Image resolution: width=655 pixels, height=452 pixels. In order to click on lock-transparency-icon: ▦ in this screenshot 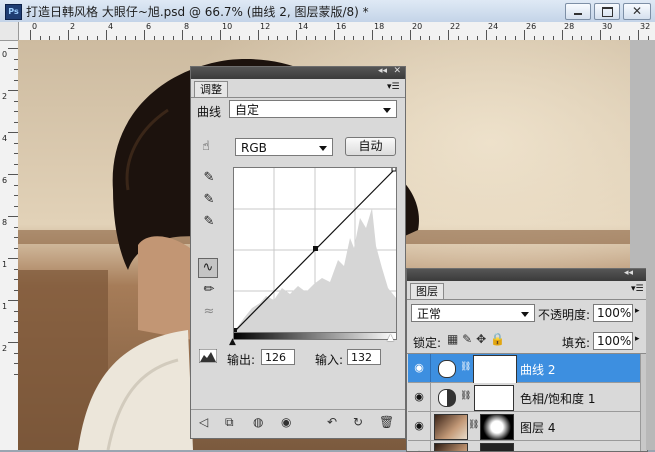, I will do `click(452, 339)`.